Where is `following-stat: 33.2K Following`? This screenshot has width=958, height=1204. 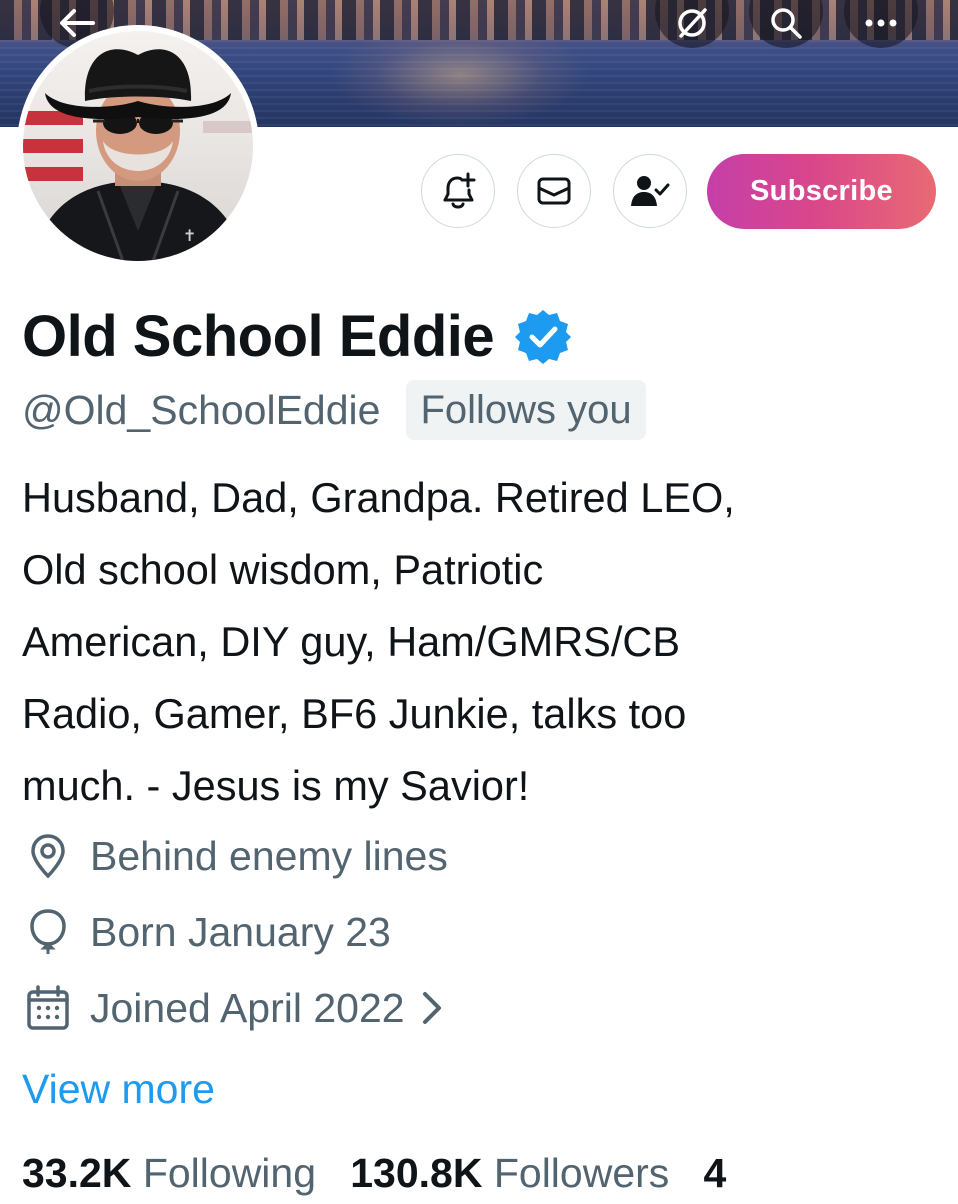 following-stat: 33.2K Following is located at coordinates (169, 1173).